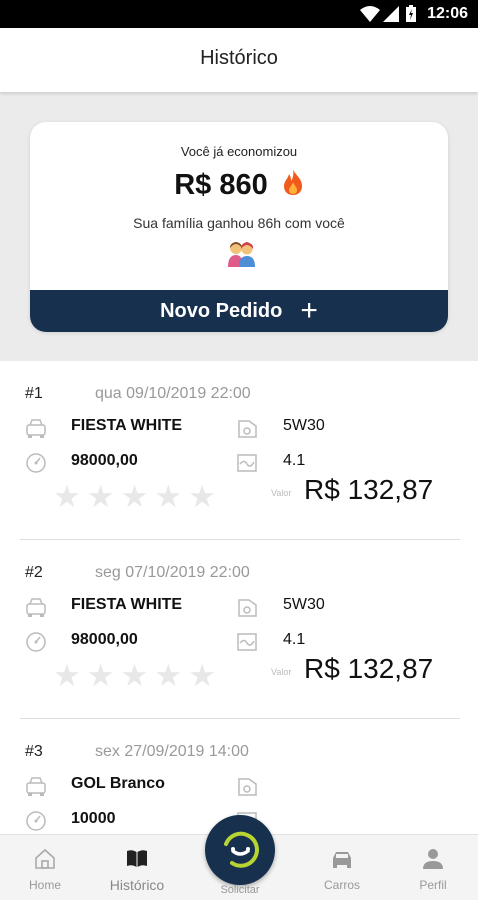 This screenshot has height=900, width=478. I want to click on new-order-label: Novo Pedido, so click(221, 311).